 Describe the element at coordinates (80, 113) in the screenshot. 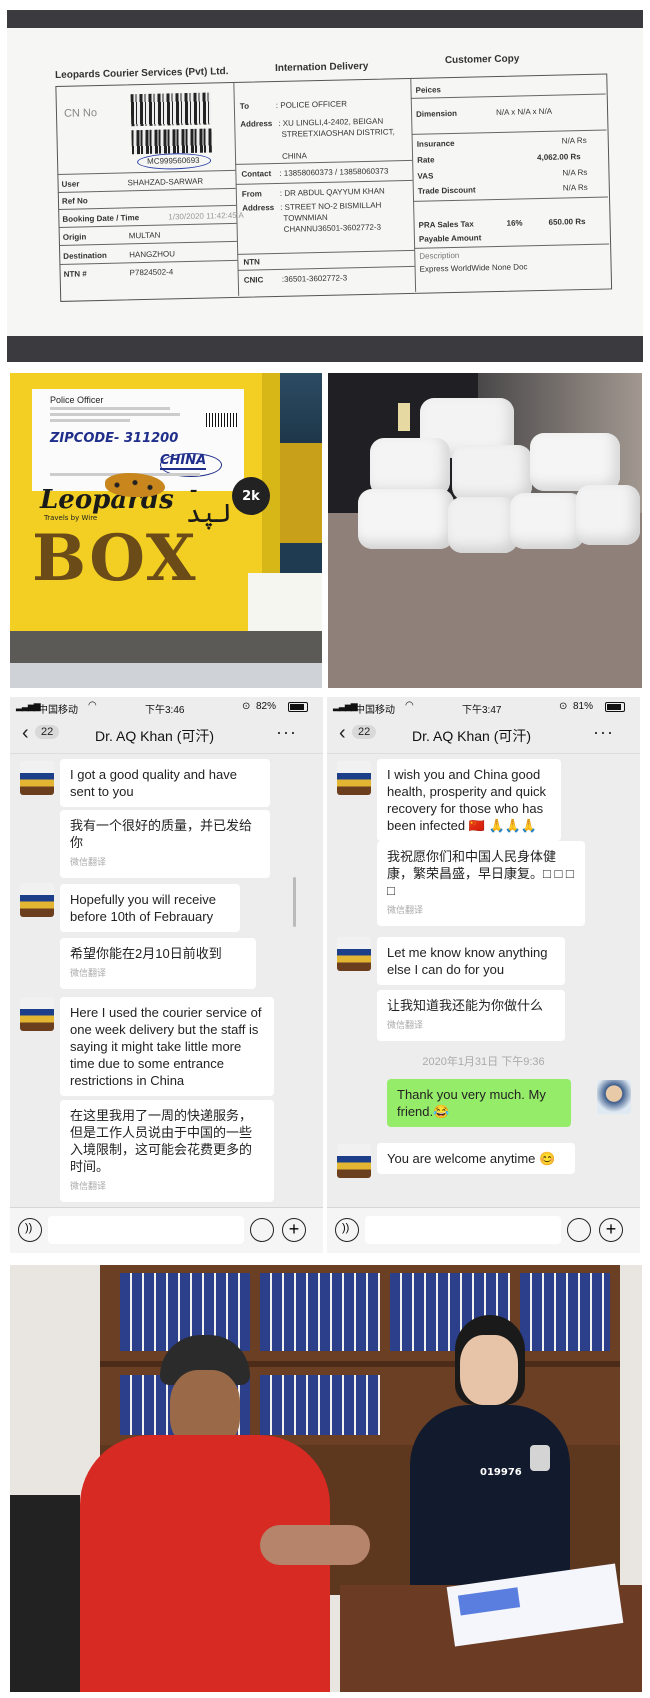

I see `cn-label: CN No` at that location.